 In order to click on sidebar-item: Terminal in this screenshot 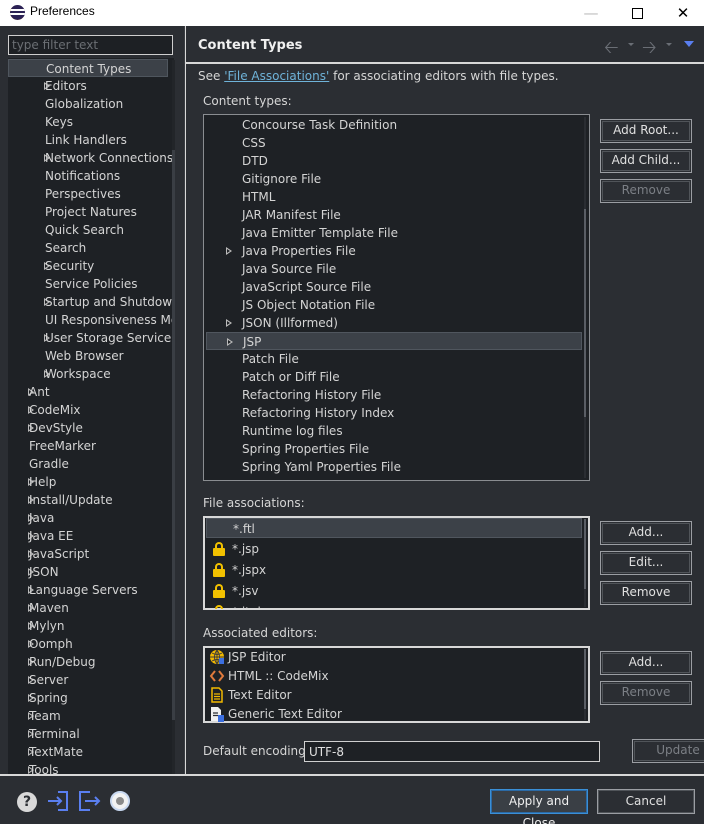, I will do `click(88, 734)`.